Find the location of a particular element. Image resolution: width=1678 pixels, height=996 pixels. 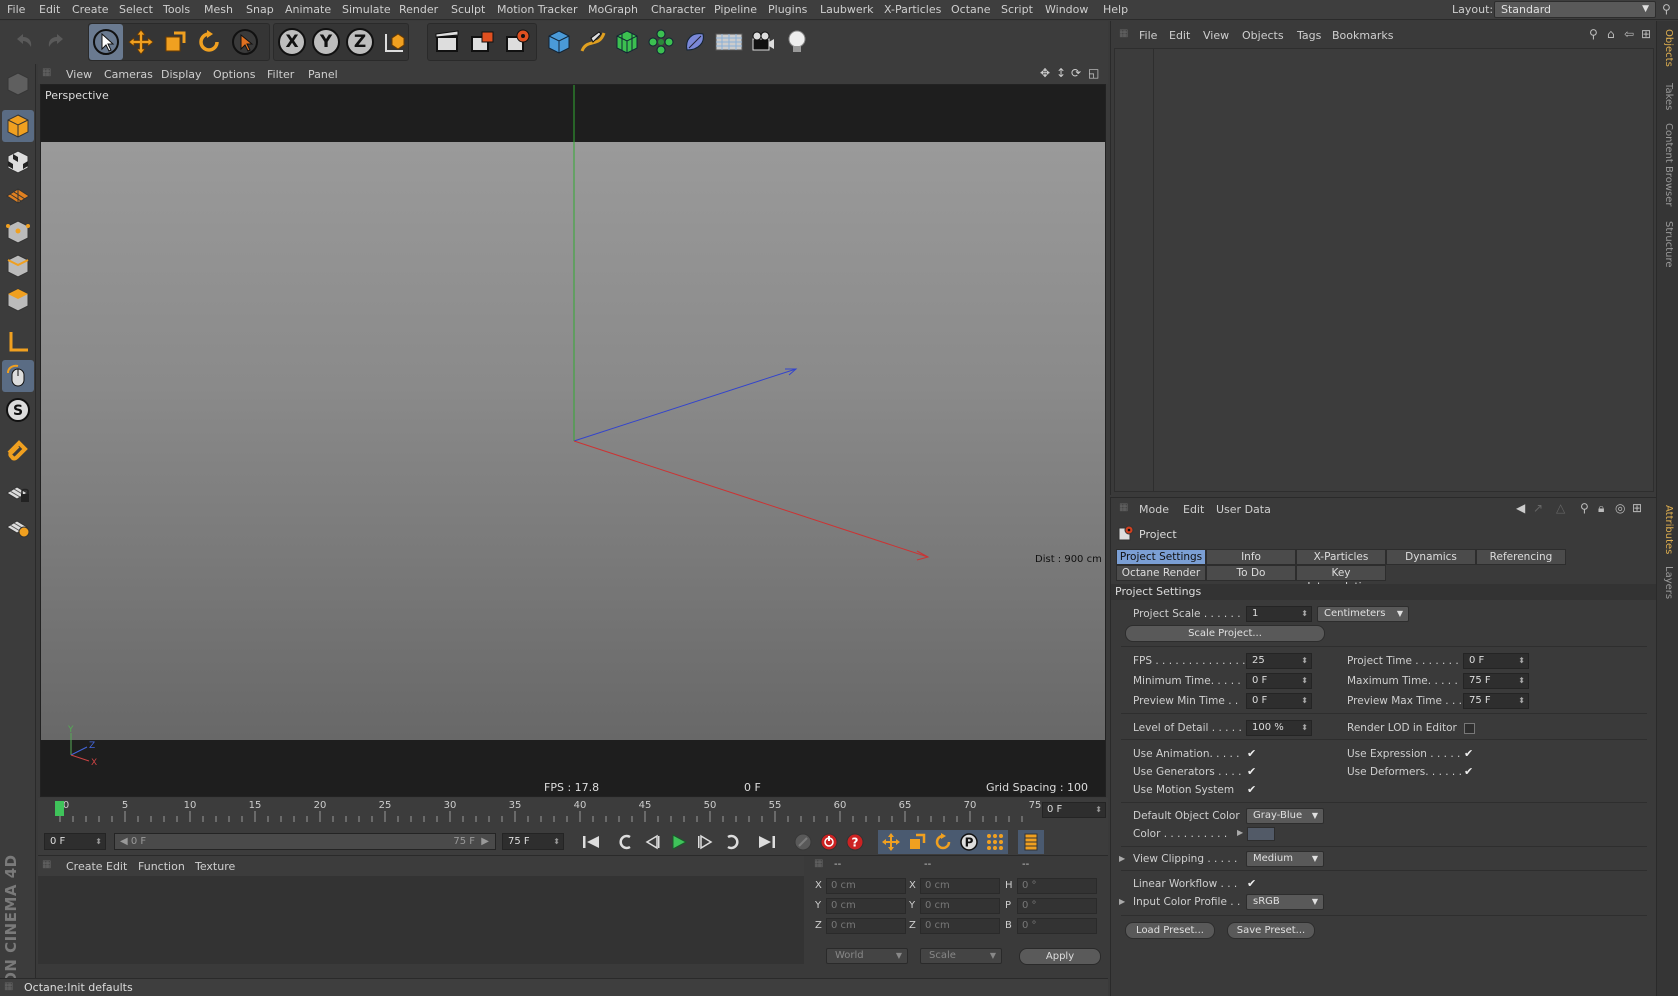

menu-character: Character is located at coordinates (678, 9).